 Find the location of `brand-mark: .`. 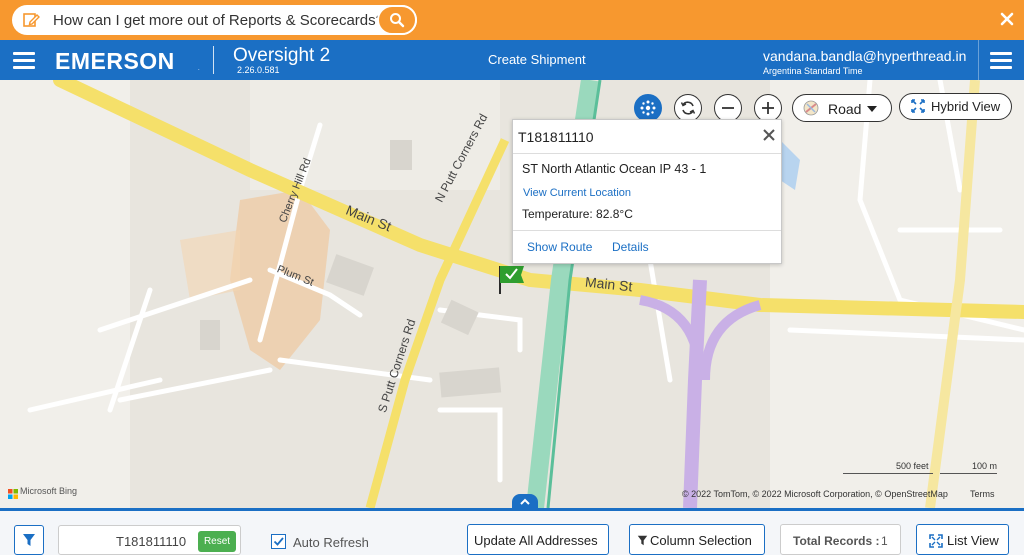

brand-mark: . is located at coordinates (199, 69).